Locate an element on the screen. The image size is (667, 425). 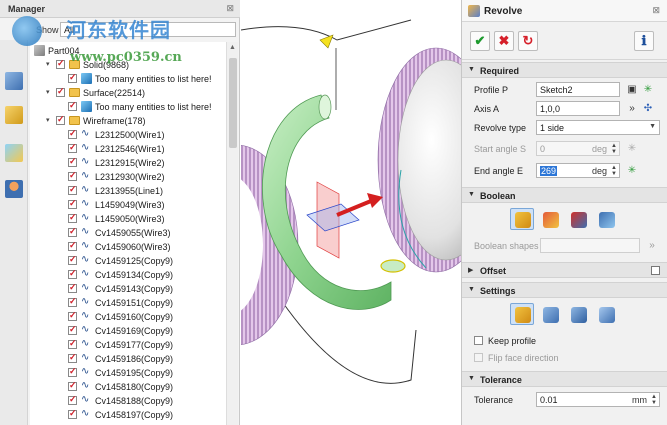
profile-input: Sketch2 is located at coordinates (578, 89).